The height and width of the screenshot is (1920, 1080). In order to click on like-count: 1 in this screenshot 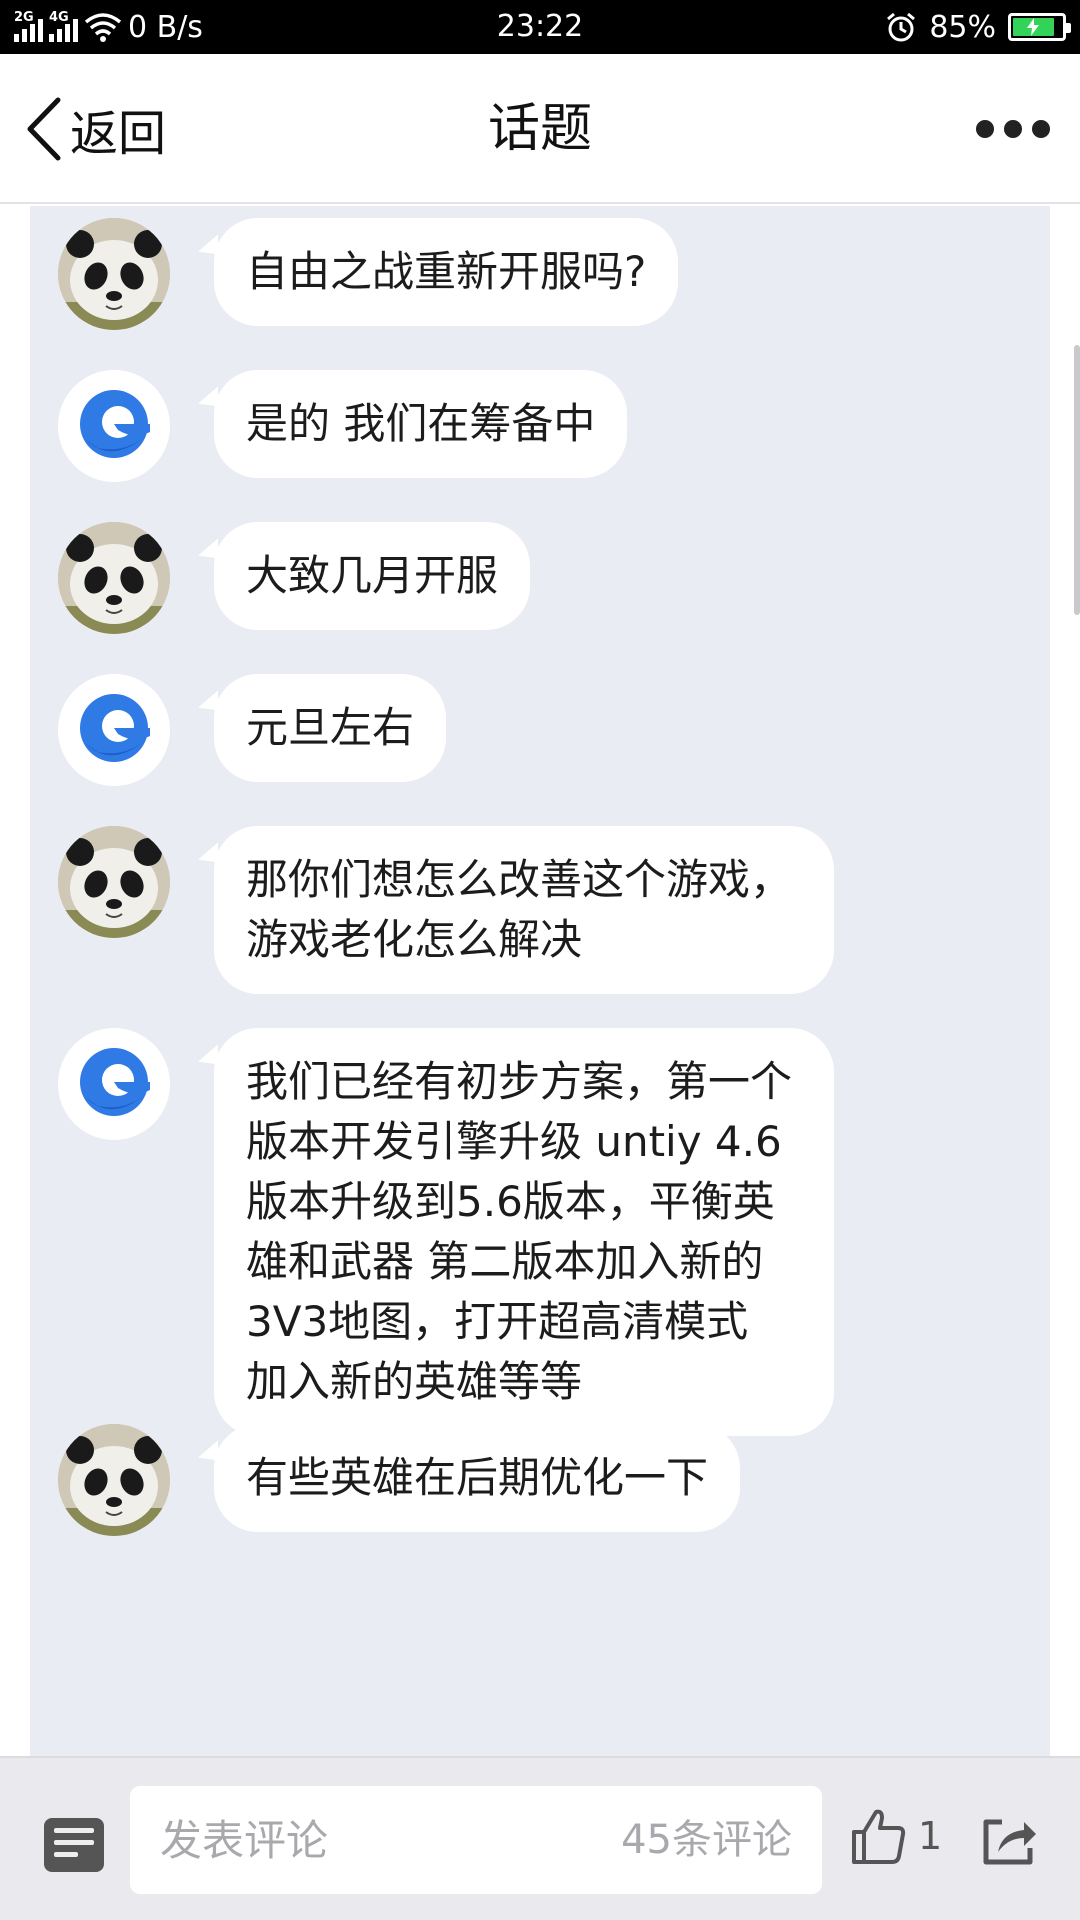, I will do `click(930, 1836)`.